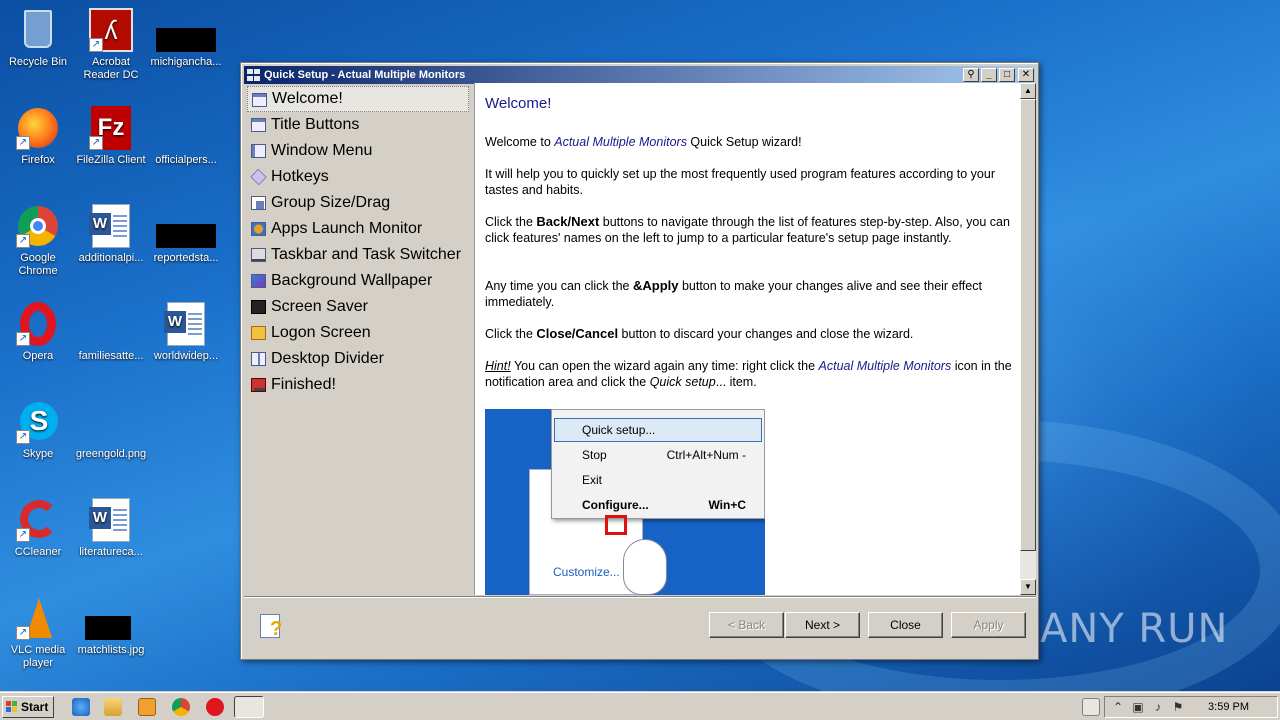 This screenshot has width=1280, height=720. What do you see at coordinates (38, 128) in the screenshot?
I see `firefox-icon: ↗` at bounding box center [38, 128].